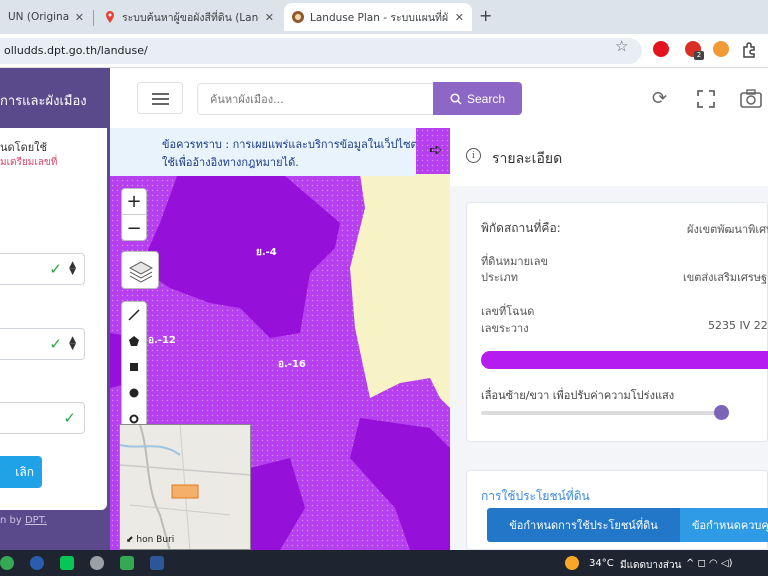  Describe the element at coordinates (485, 15) in the screenshot. I see `new-tab-button: +` at that location.